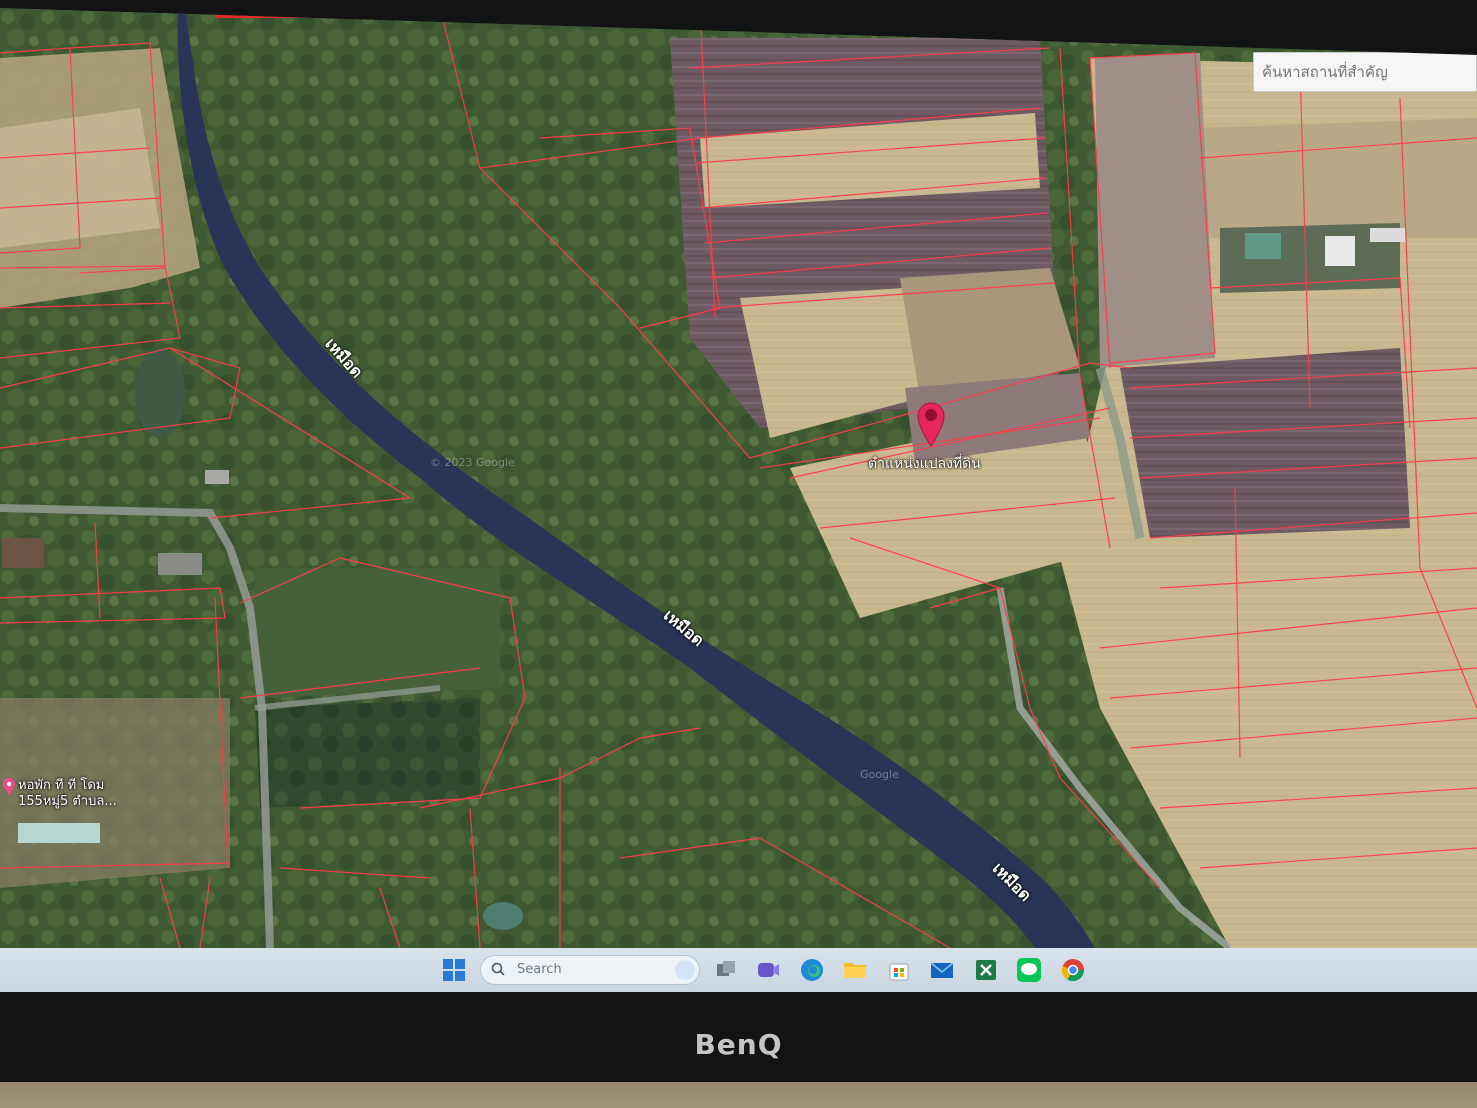 This screenshot has height=1108, width=1477. I want to click on taskbar-search: Search, so click(590, 970).